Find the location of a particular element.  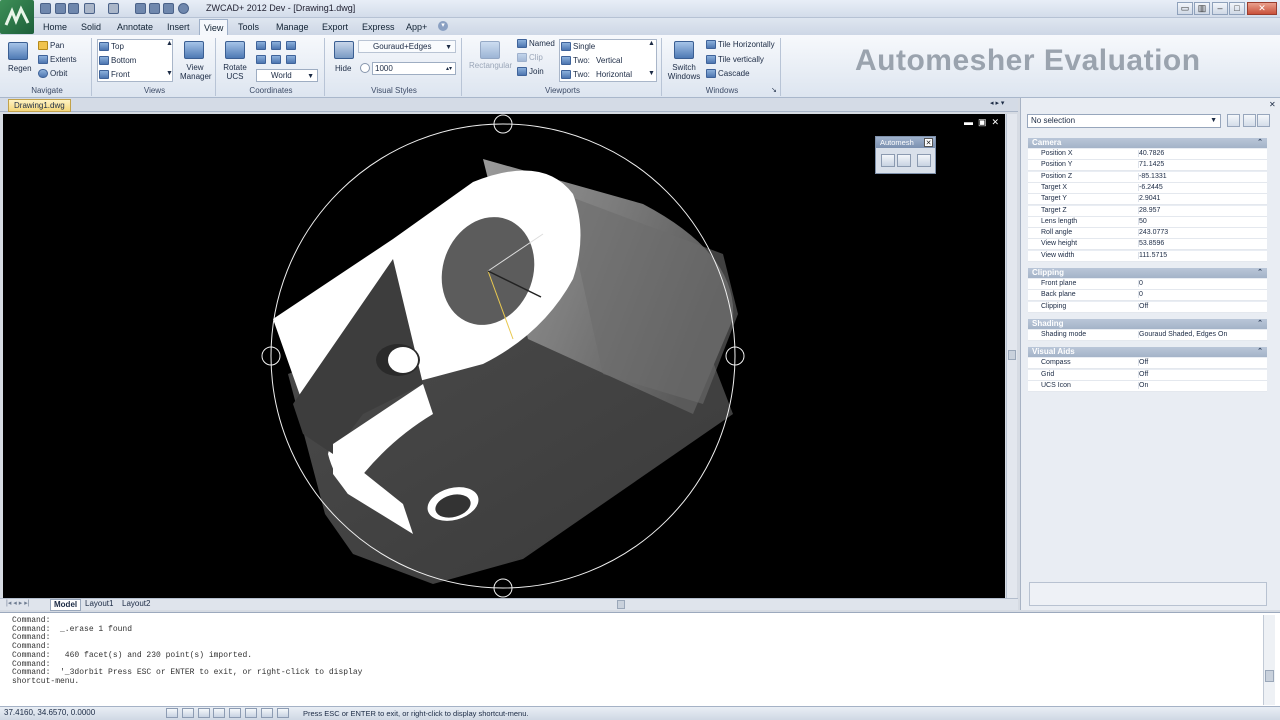

property-row: Position X 40.7826 is located at coordinates (1147, 154).